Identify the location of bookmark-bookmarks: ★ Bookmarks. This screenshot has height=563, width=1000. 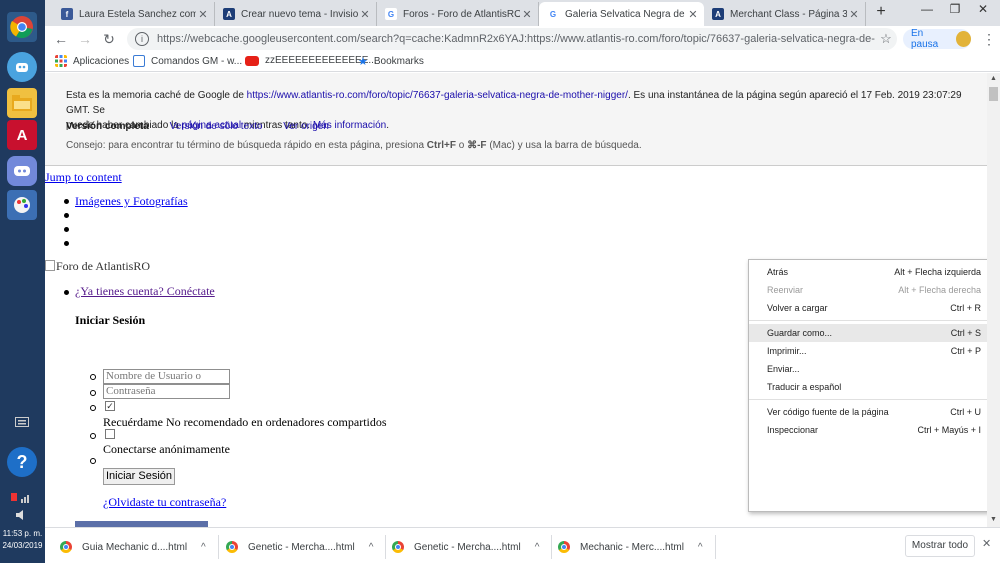
(391, 61).